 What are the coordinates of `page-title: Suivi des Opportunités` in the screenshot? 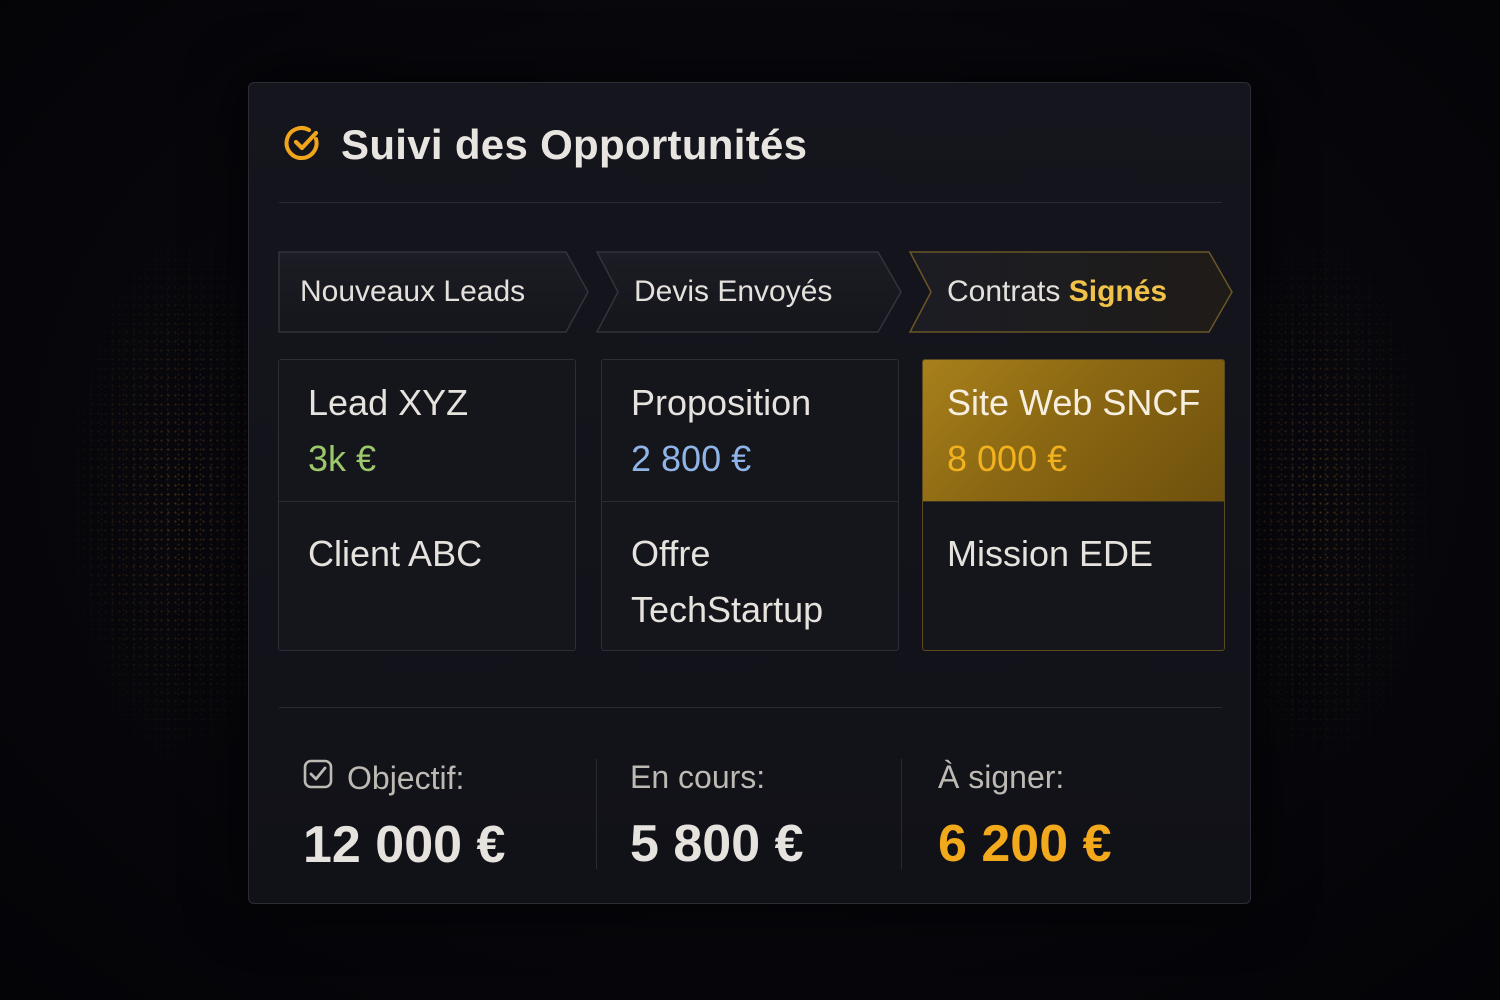 It's located at (574, 144).